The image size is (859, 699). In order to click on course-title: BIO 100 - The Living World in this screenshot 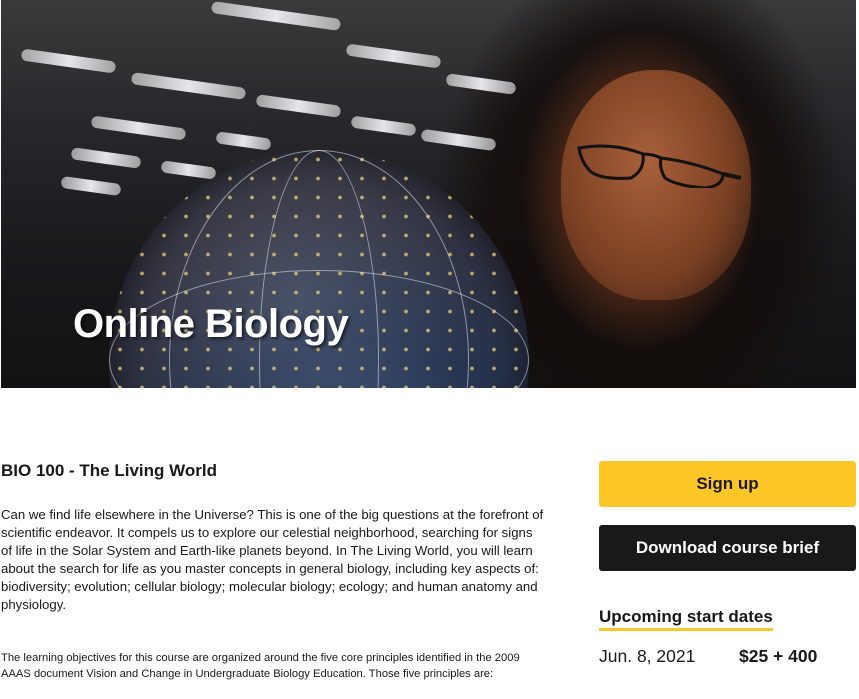, I will do `click(109, 470)`.